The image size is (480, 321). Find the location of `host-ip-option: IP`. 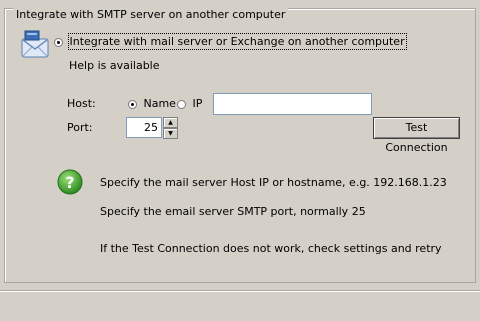

host-ip-option: IP is located at coordinates (189, 104).